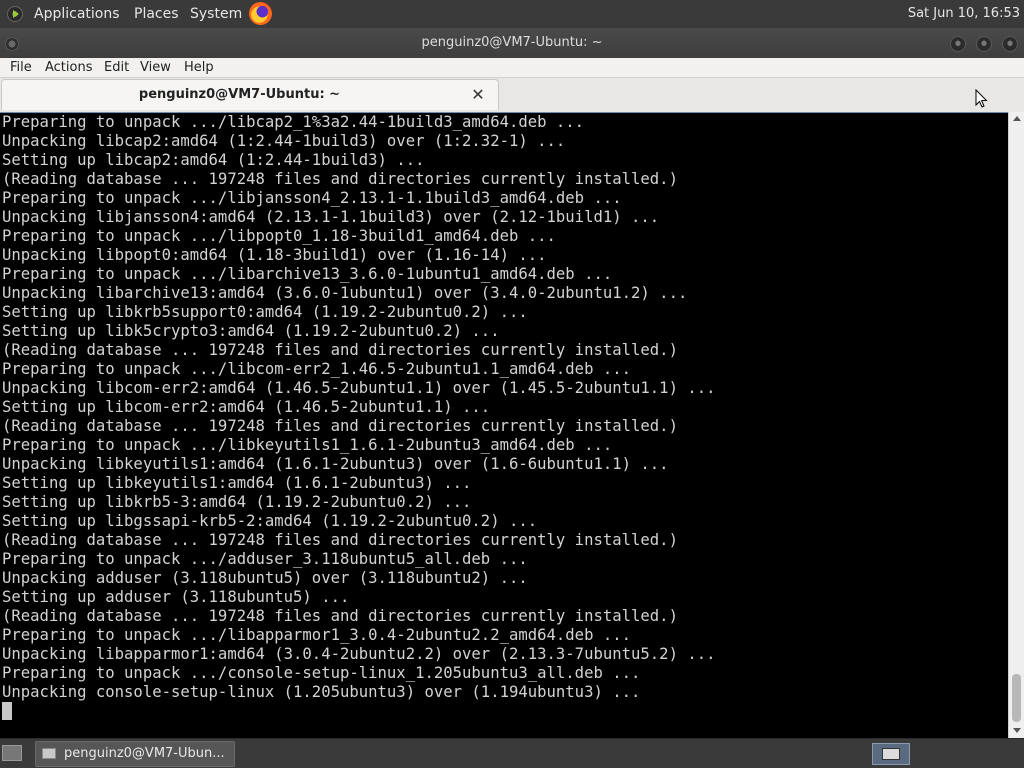  Describe the element at coordinates (69, 67) in the screenshot. I see `menu-actions: Actions` at that location.